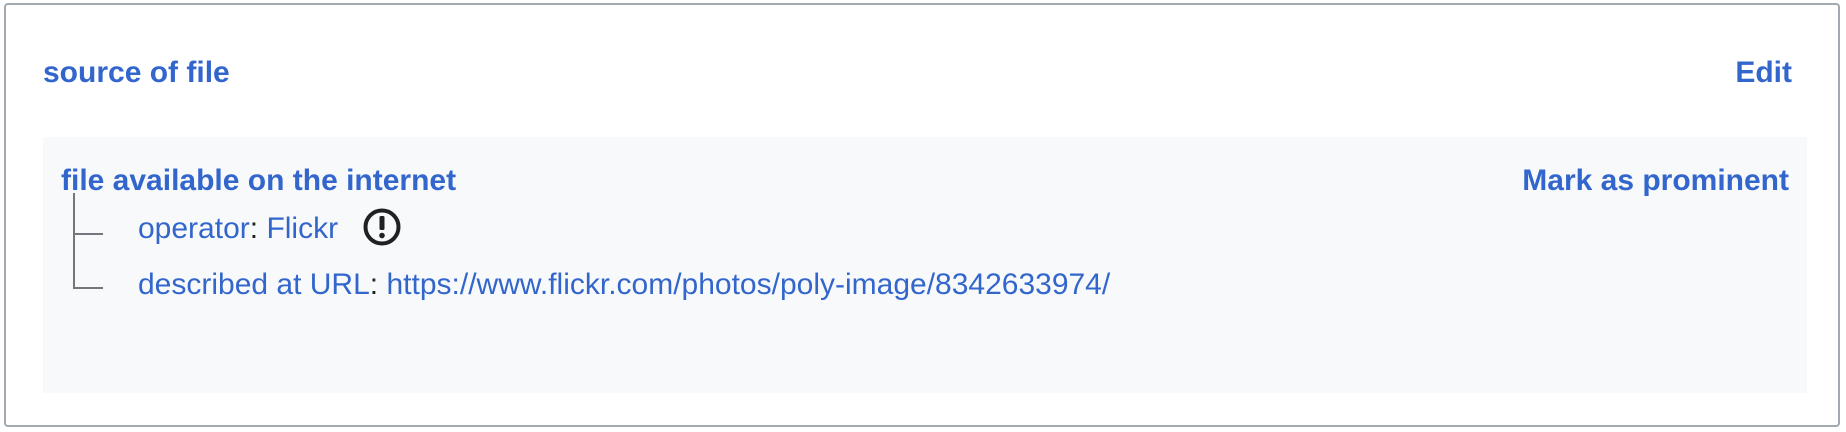 The height and width of the screenshot is (432, 1846). I want to click on qualifier-row: operator: Flickr, so click(270, 228).